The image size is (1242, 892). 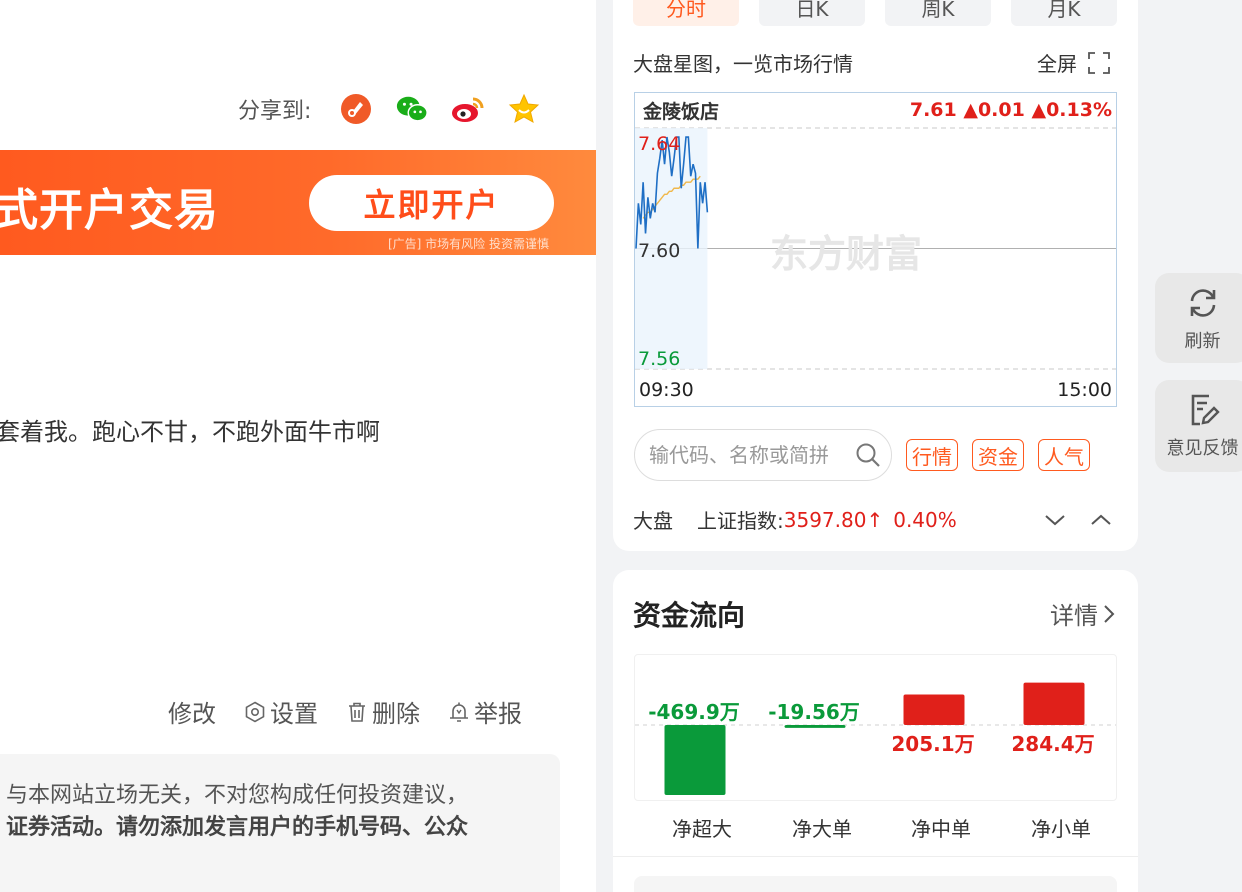 I want to click on feedback-button: 意见反馈, so click(x=1198, y=426).